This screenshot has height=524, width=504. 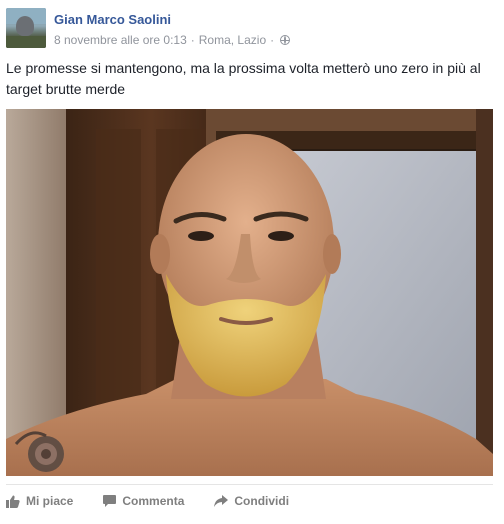 I want to click on avatar-cat, so click(x=25, y=26).